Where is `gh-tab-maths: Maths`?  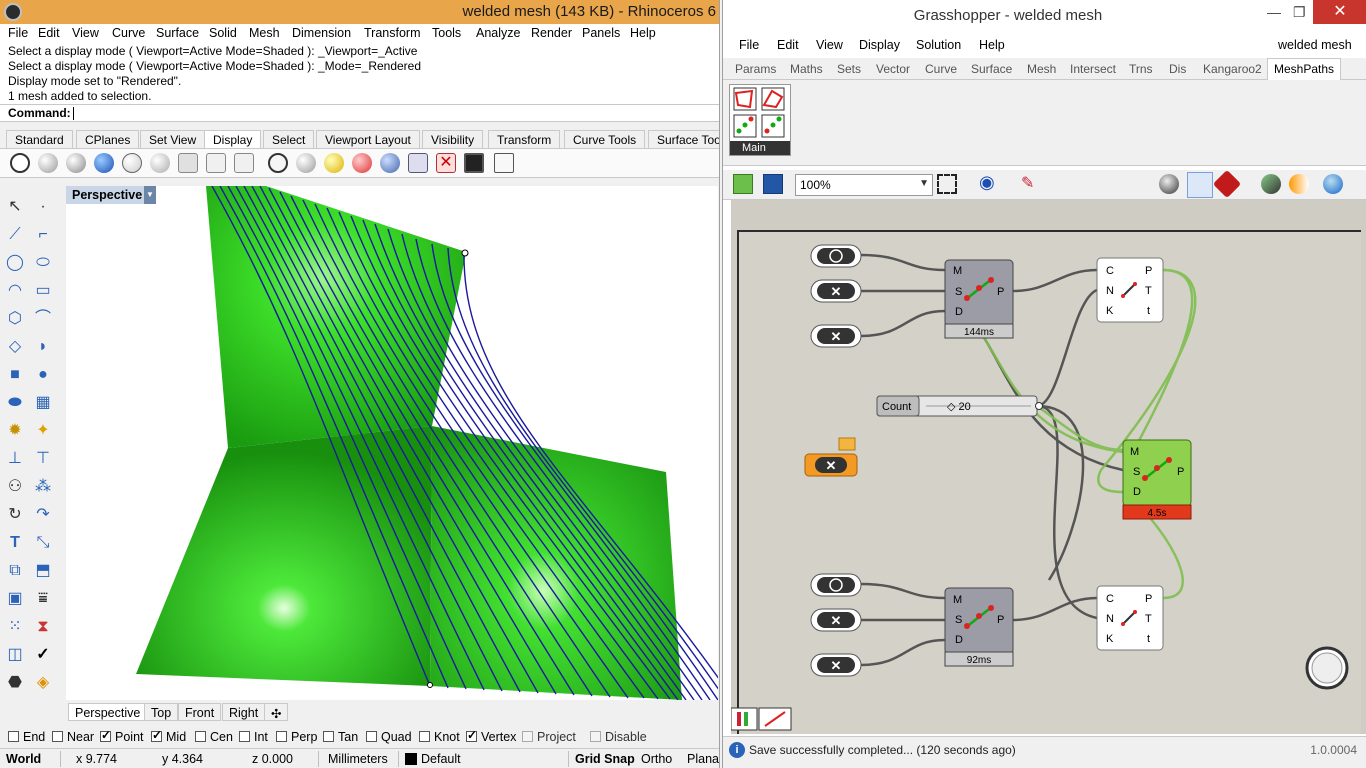 gh-tab-maths: Maths is located at coordinates (806, 69).